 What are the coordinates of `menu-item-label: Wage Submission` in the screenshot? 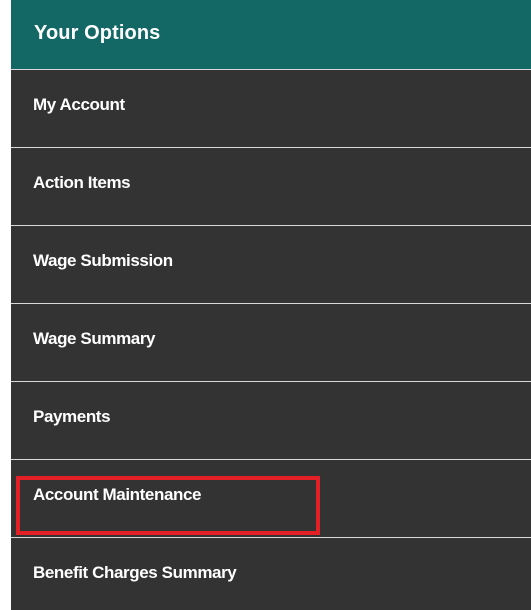 It's located at (103, 260).